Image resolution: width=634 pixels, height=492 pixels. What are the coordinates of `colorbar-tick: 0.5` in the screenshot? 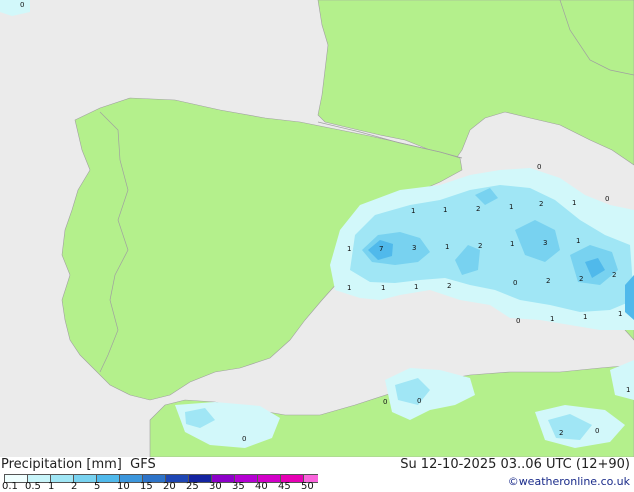 It's located at (33, 486).